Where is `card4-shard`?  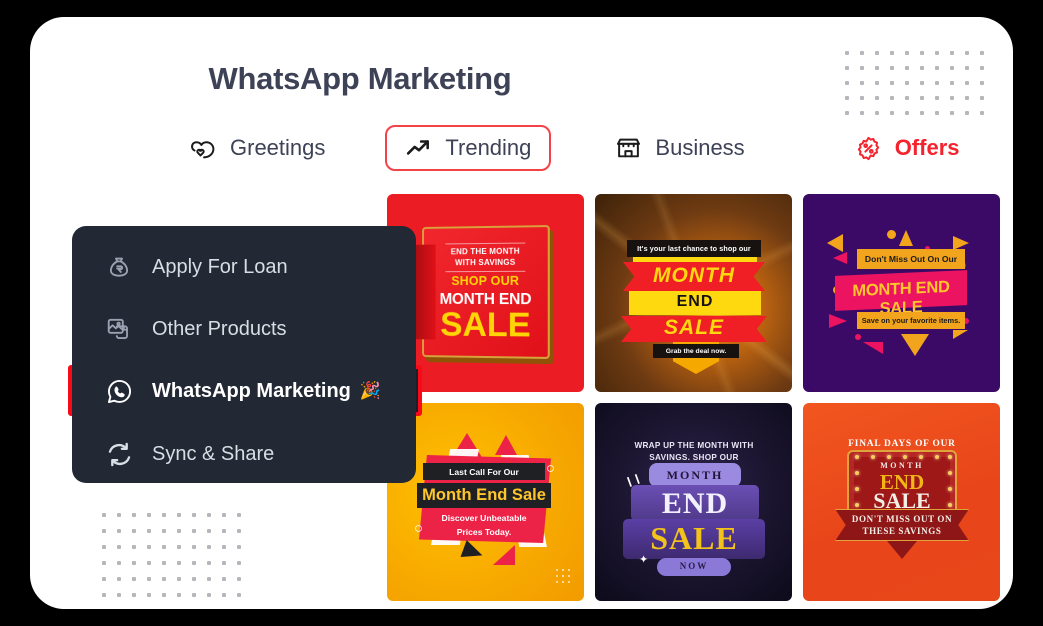
card4-shard is located at coordinates (504, 555).